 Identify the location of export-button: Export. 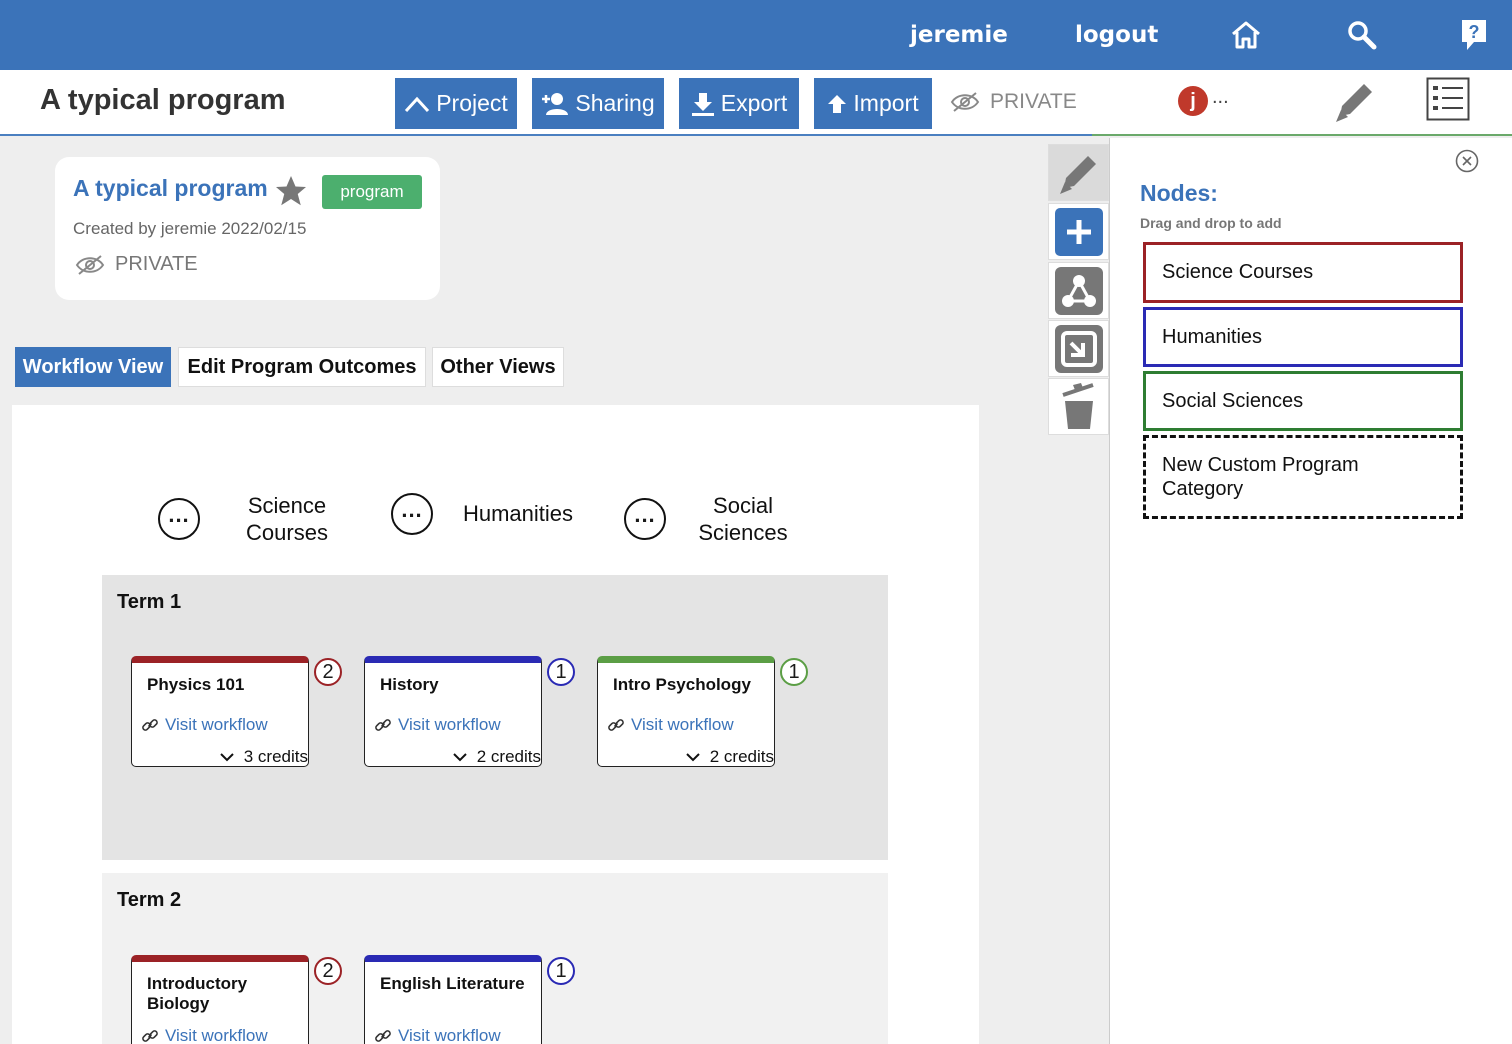
(739, 103).